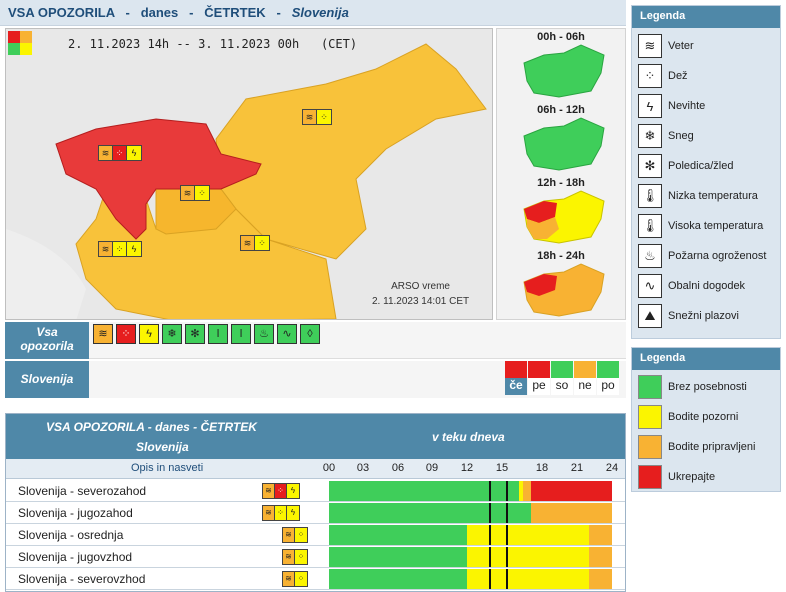 Image resolution: width=786 pixels, height=592 pixels. I want to click on legend-item-dez: ⁘ Dež, so click(663, 76).